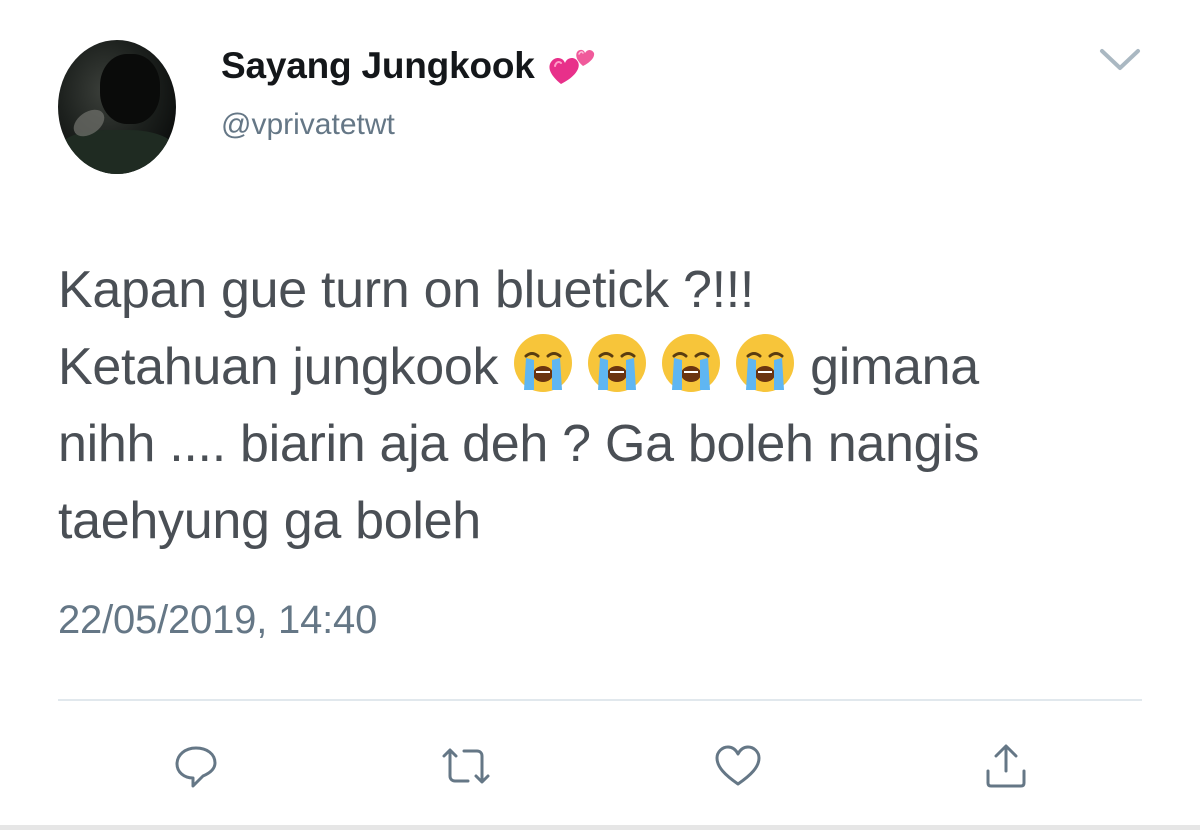  What do you see at coordinates (1120, 60) in the screenshot?
I see `chevron-down-icon` at bounding box center [1120, 60].